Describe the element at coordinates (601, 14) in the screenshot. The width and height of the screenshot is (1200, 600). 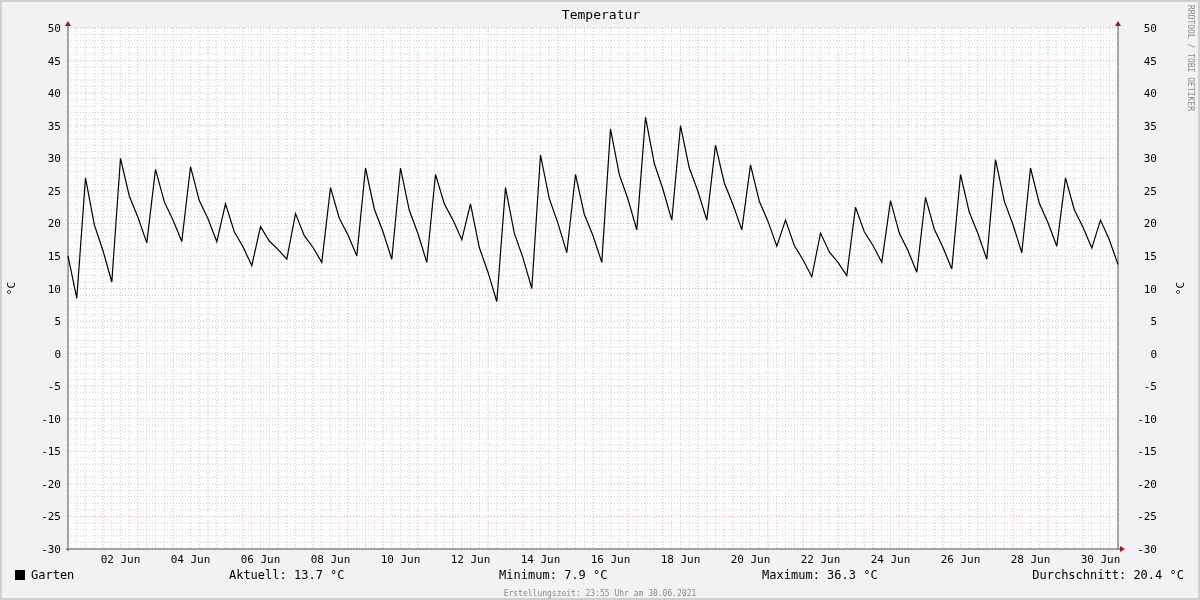
I see `chart-title: Temperatur` at that location.